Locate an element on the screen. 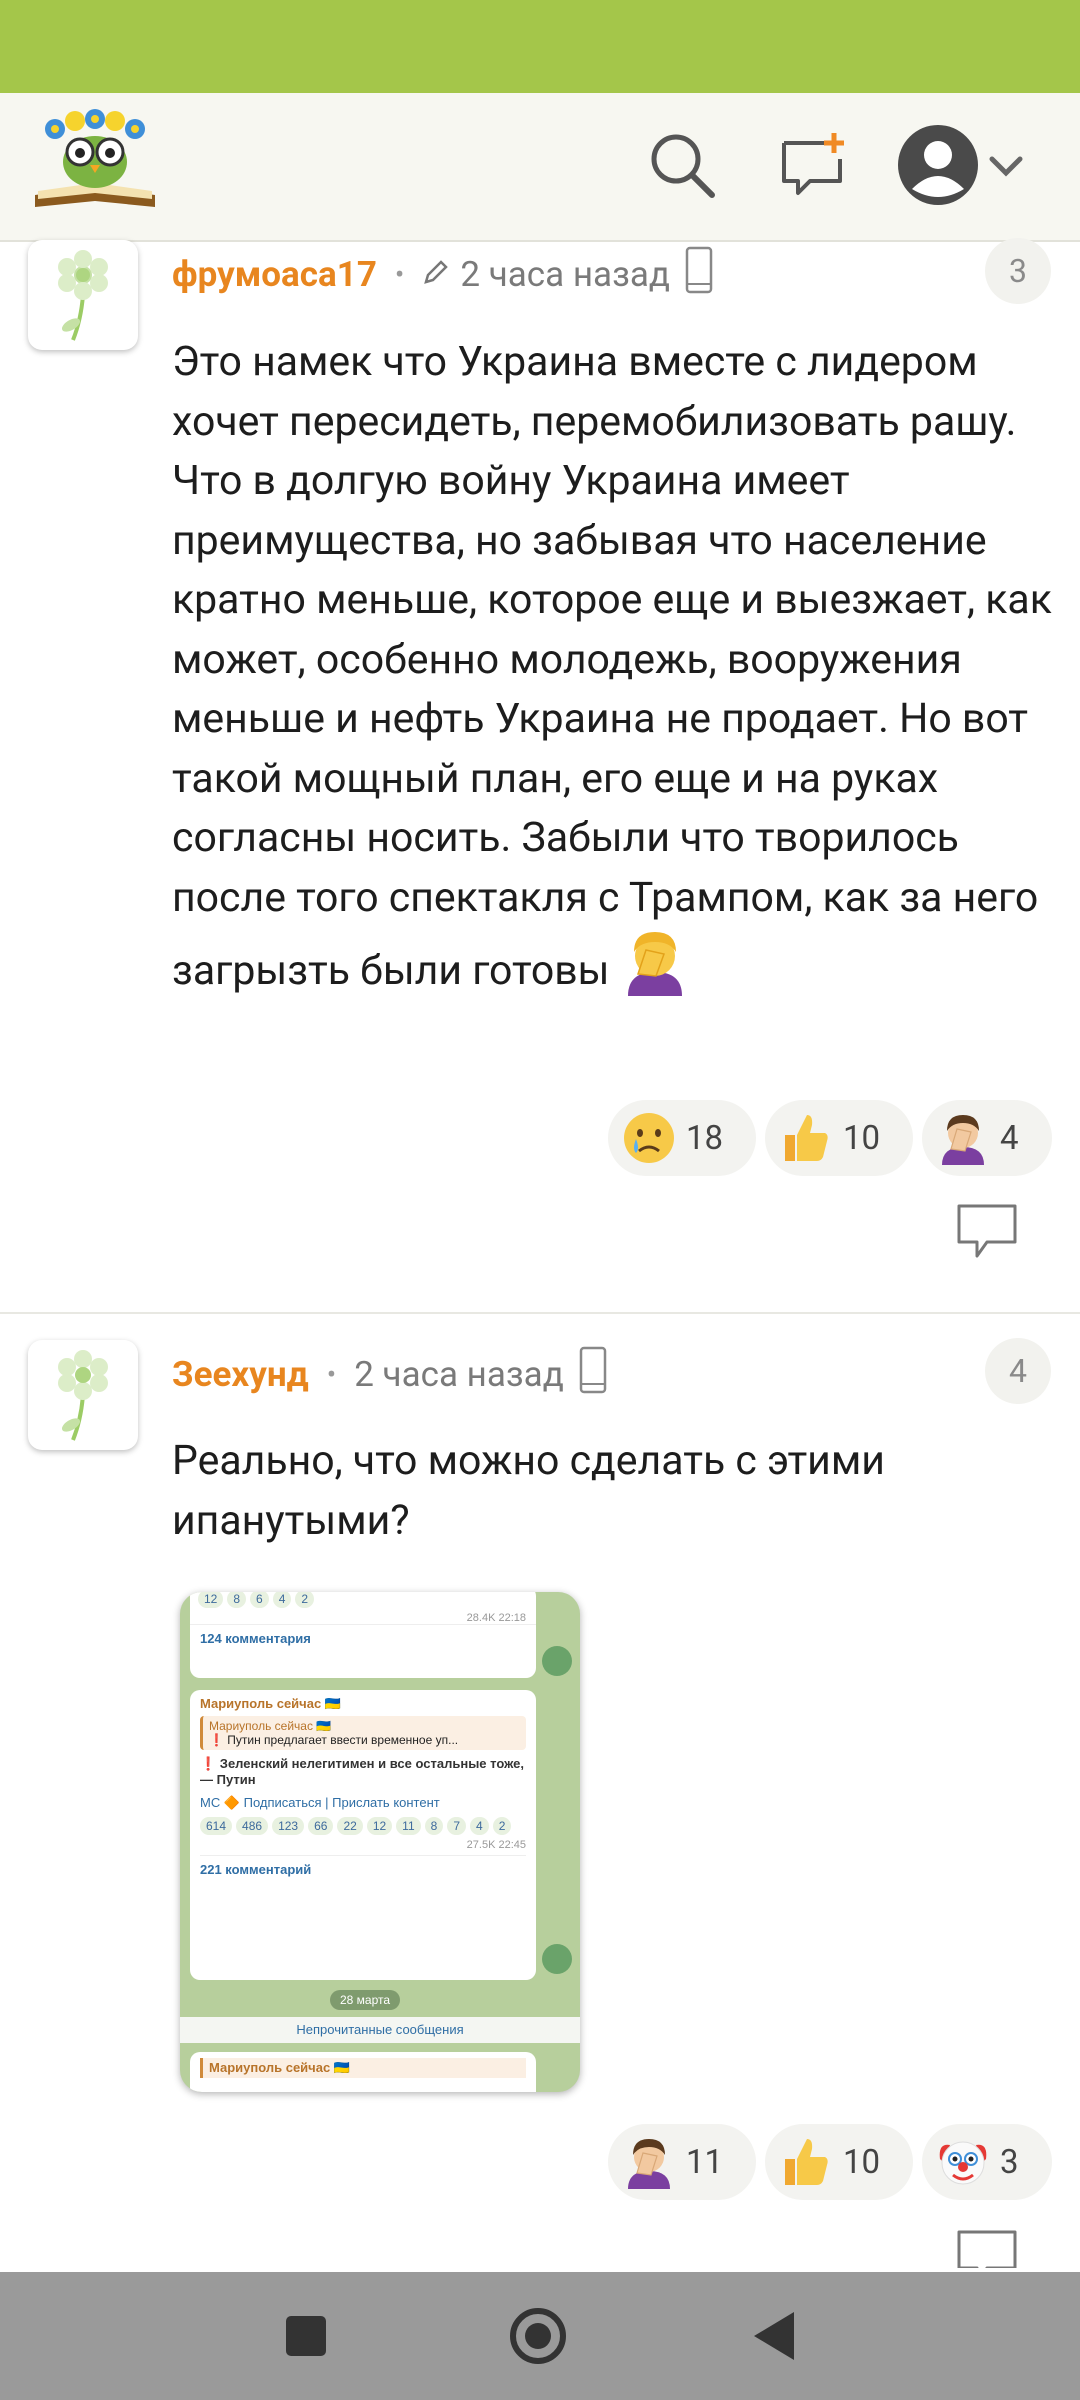 The width and height of the screenshot is (1080, 2400). reaction-crying: 18 is located at coordinates (682, 1138).